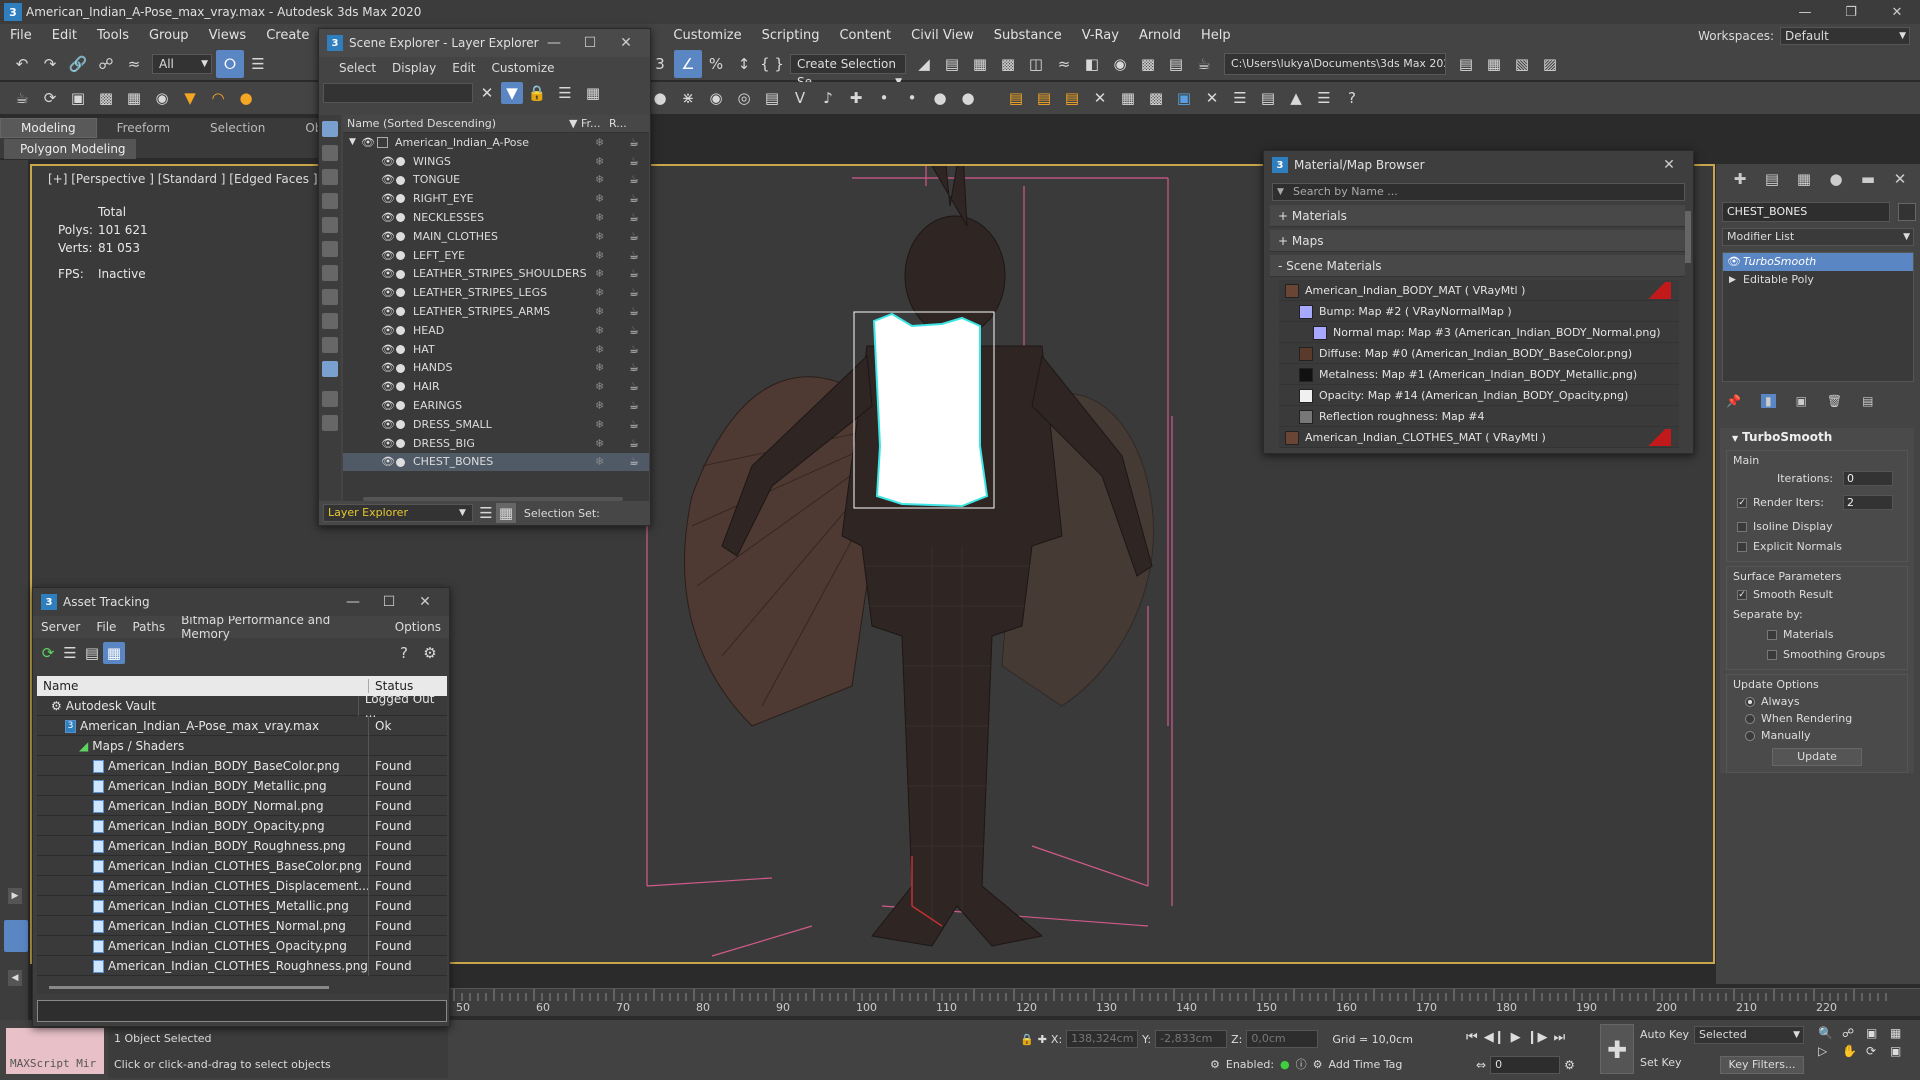 The width and height of the screenshot is (1920, 1080). I want to click on shader-balls-icon: ◎, so click(744, 98).